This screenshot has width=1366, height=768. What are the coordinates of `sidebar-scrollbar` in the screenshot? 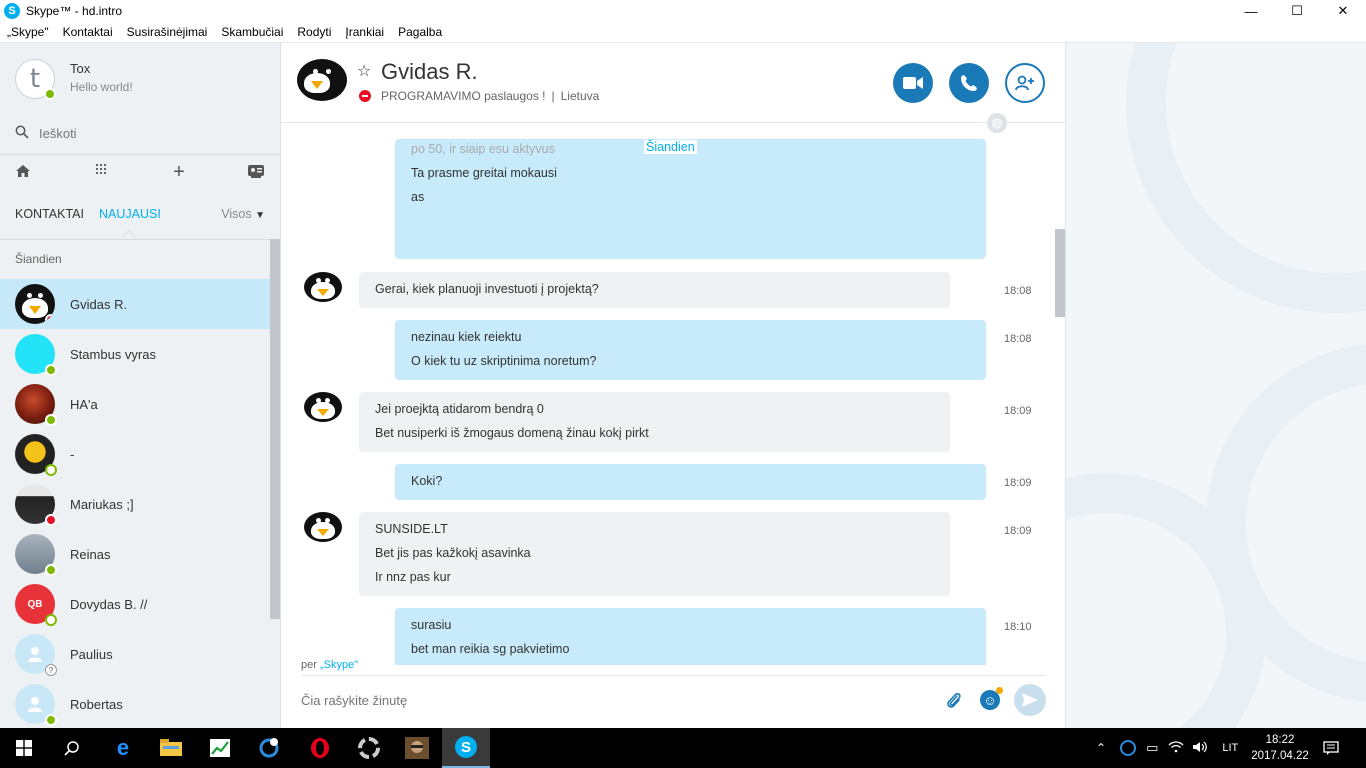 It's located at (275, 429).